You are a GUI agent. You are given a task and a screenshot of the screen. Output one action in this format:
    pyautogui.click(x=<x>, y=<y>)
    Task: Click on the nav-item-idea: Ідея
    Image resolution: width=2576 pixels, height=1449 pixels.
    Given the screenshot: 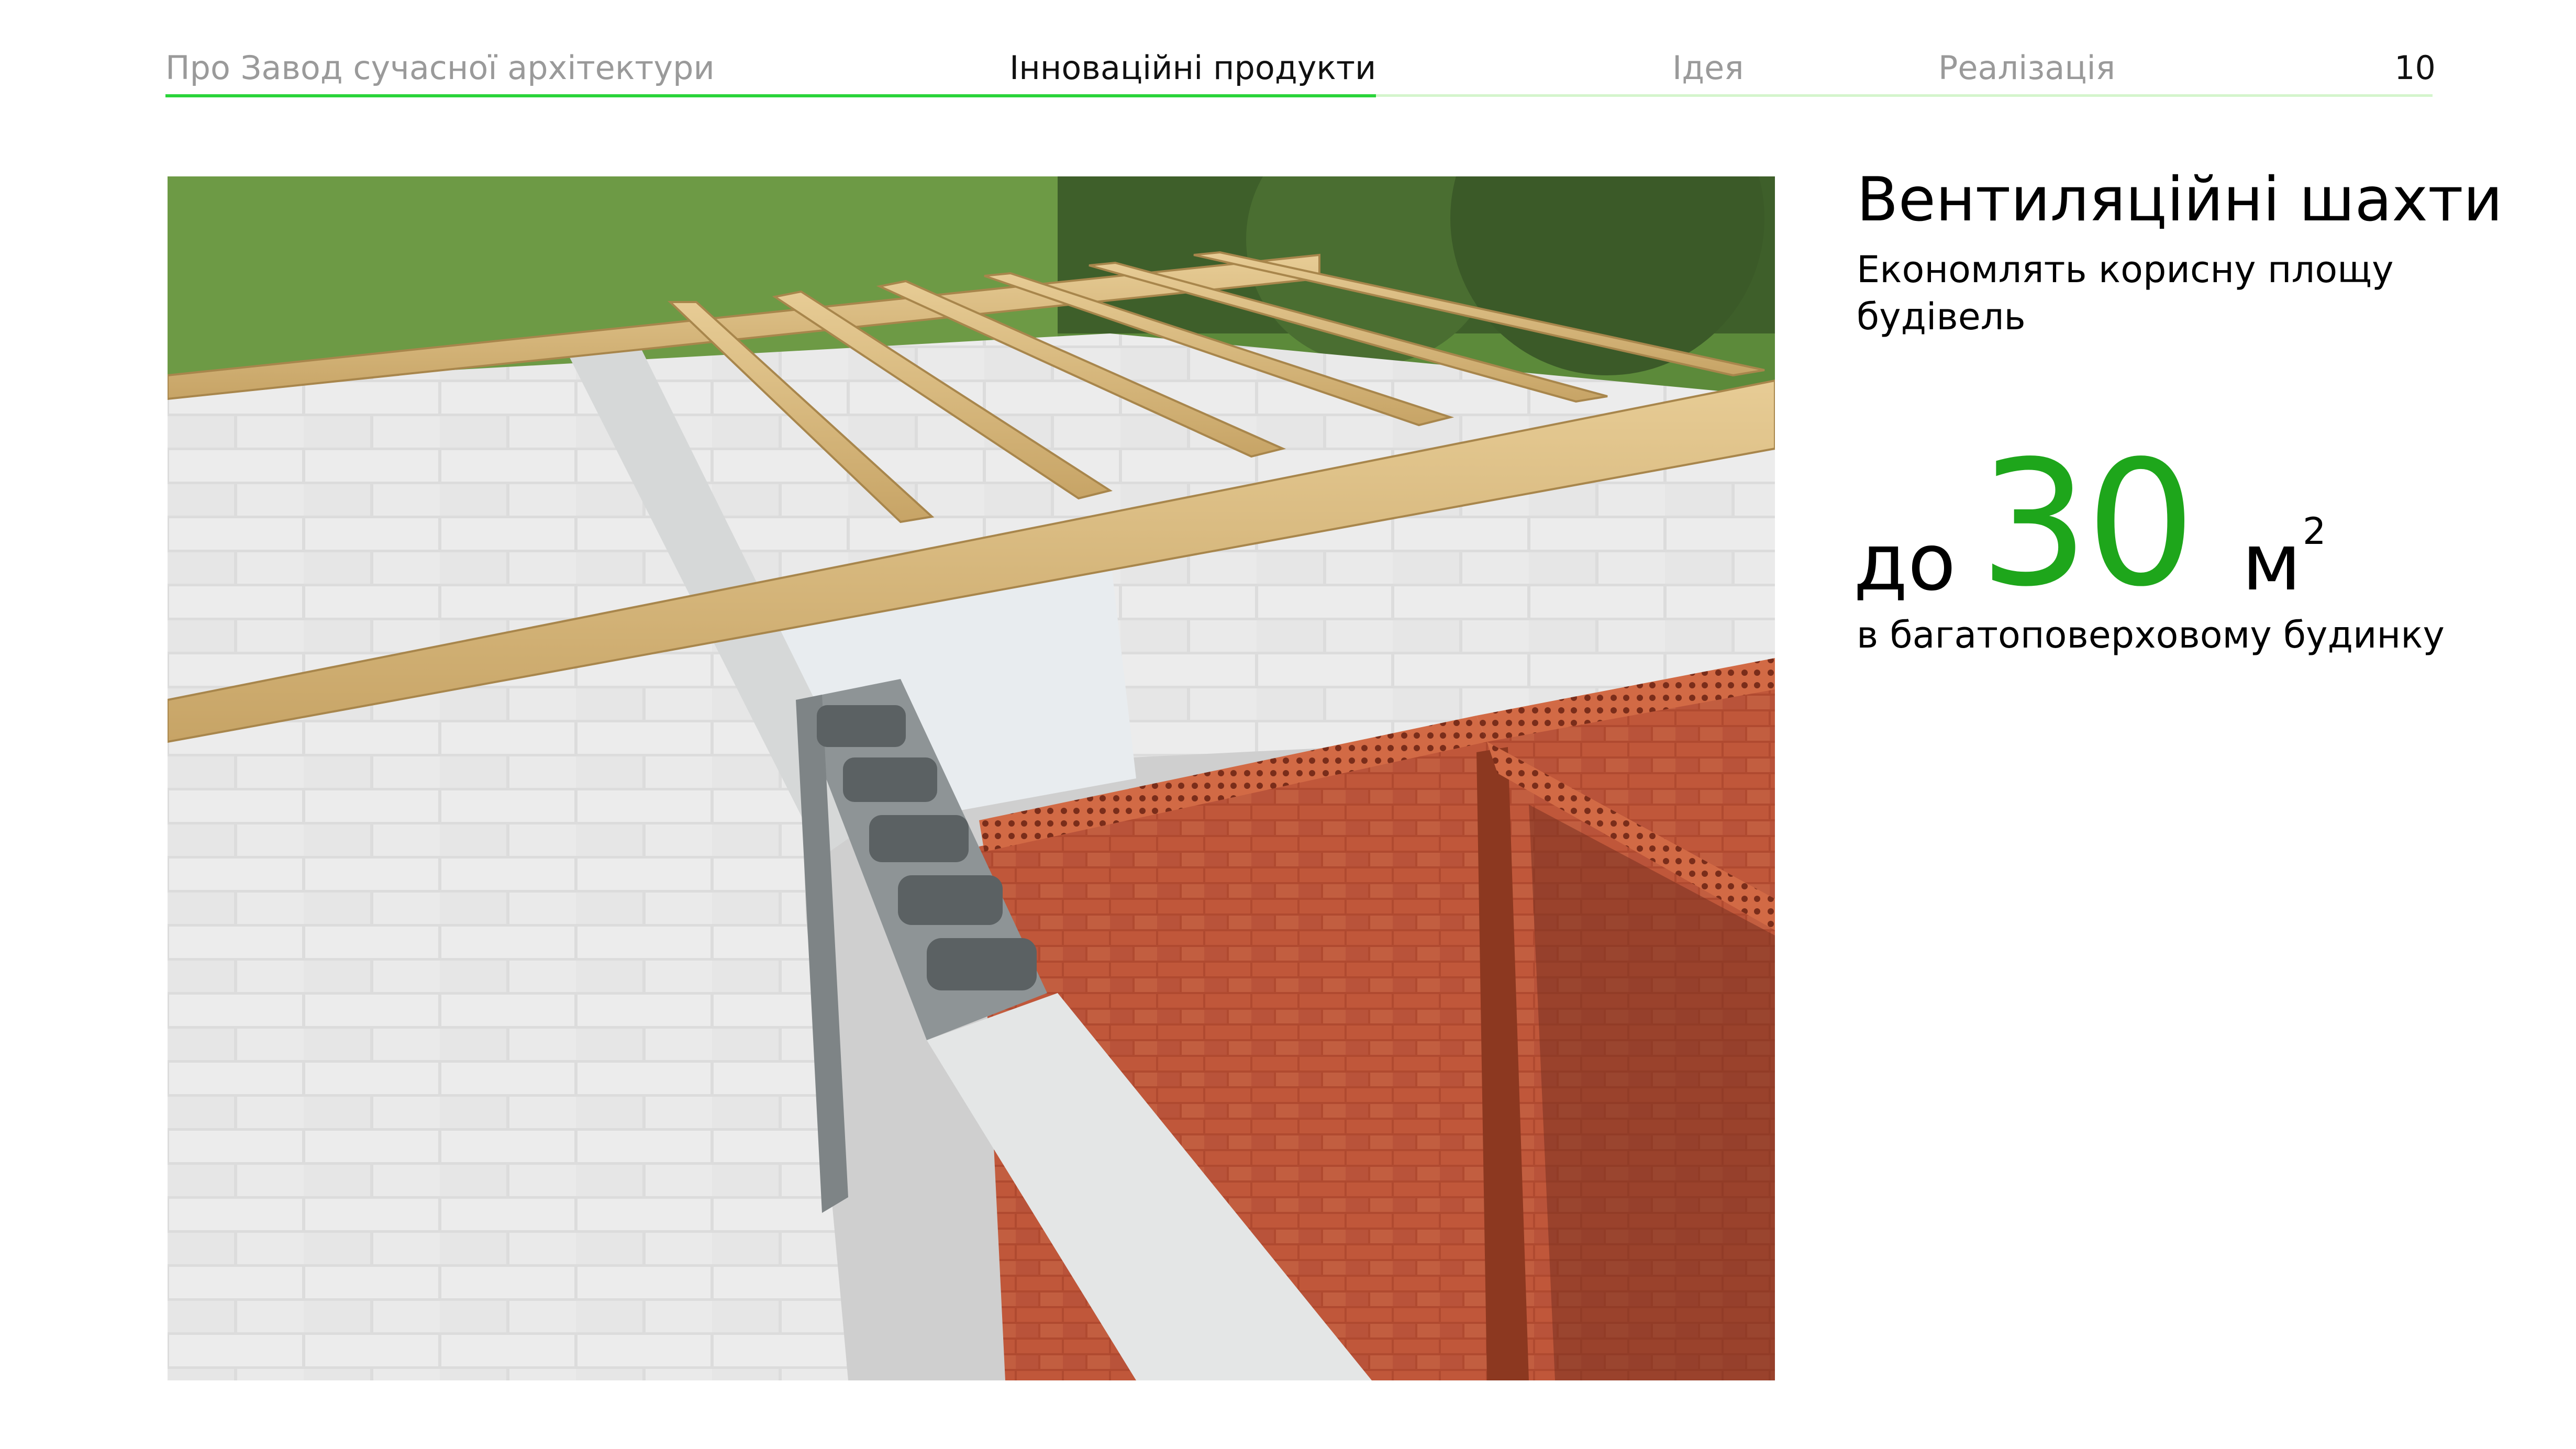 What is the action you would take?
    pyautogui.click(x=1708, y=68)
    